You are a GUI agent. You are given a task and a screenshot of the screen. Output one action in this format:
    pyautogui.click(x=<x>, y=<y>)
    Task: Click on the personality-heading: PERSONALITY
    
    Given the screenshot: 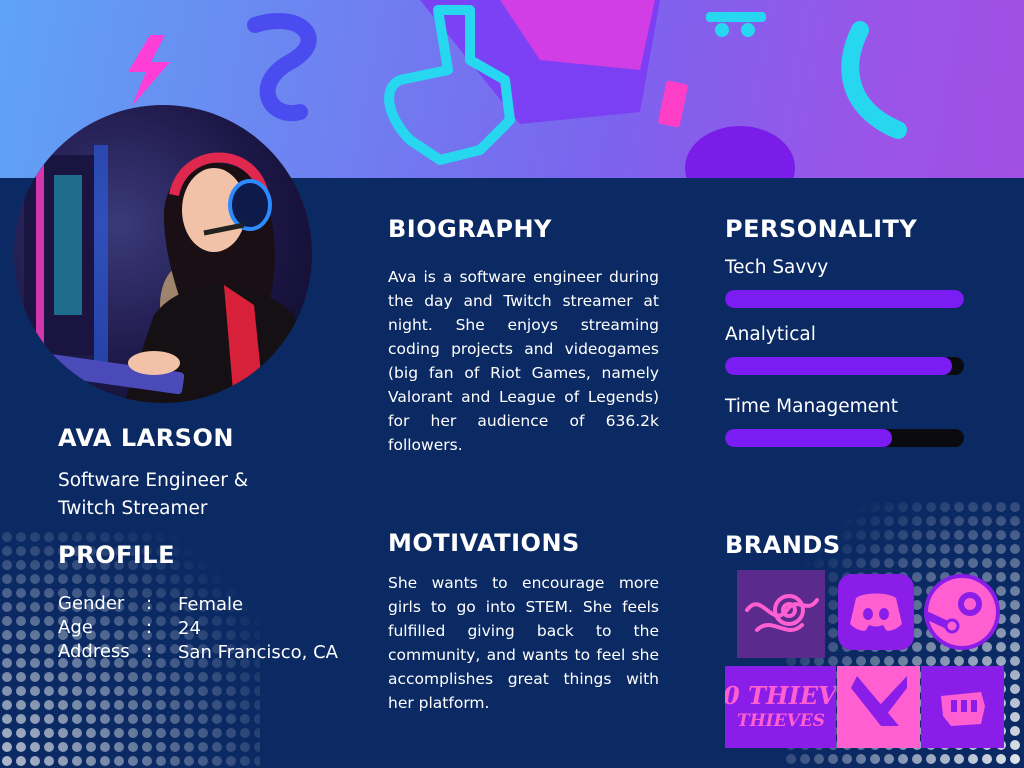 What is the action you would take?
    pyautogui.click(x=821, y=229)
    